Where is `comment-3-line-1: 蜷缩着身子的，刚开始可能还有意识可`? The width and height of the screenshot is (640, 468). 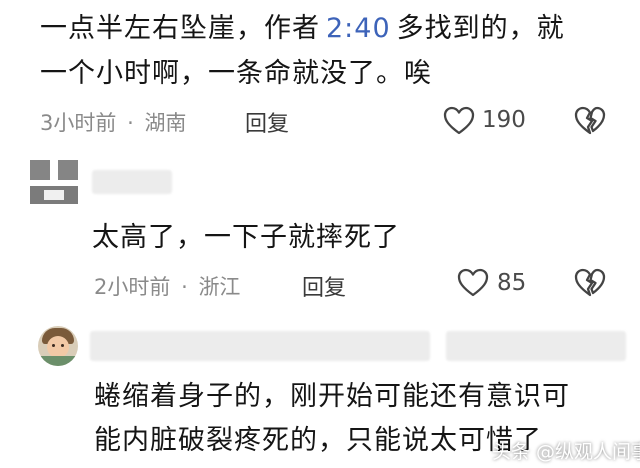
comment-3-line-1: 蜷缩着身子的，刚开始可能还有意识可 is located at coordinates (332, 396).